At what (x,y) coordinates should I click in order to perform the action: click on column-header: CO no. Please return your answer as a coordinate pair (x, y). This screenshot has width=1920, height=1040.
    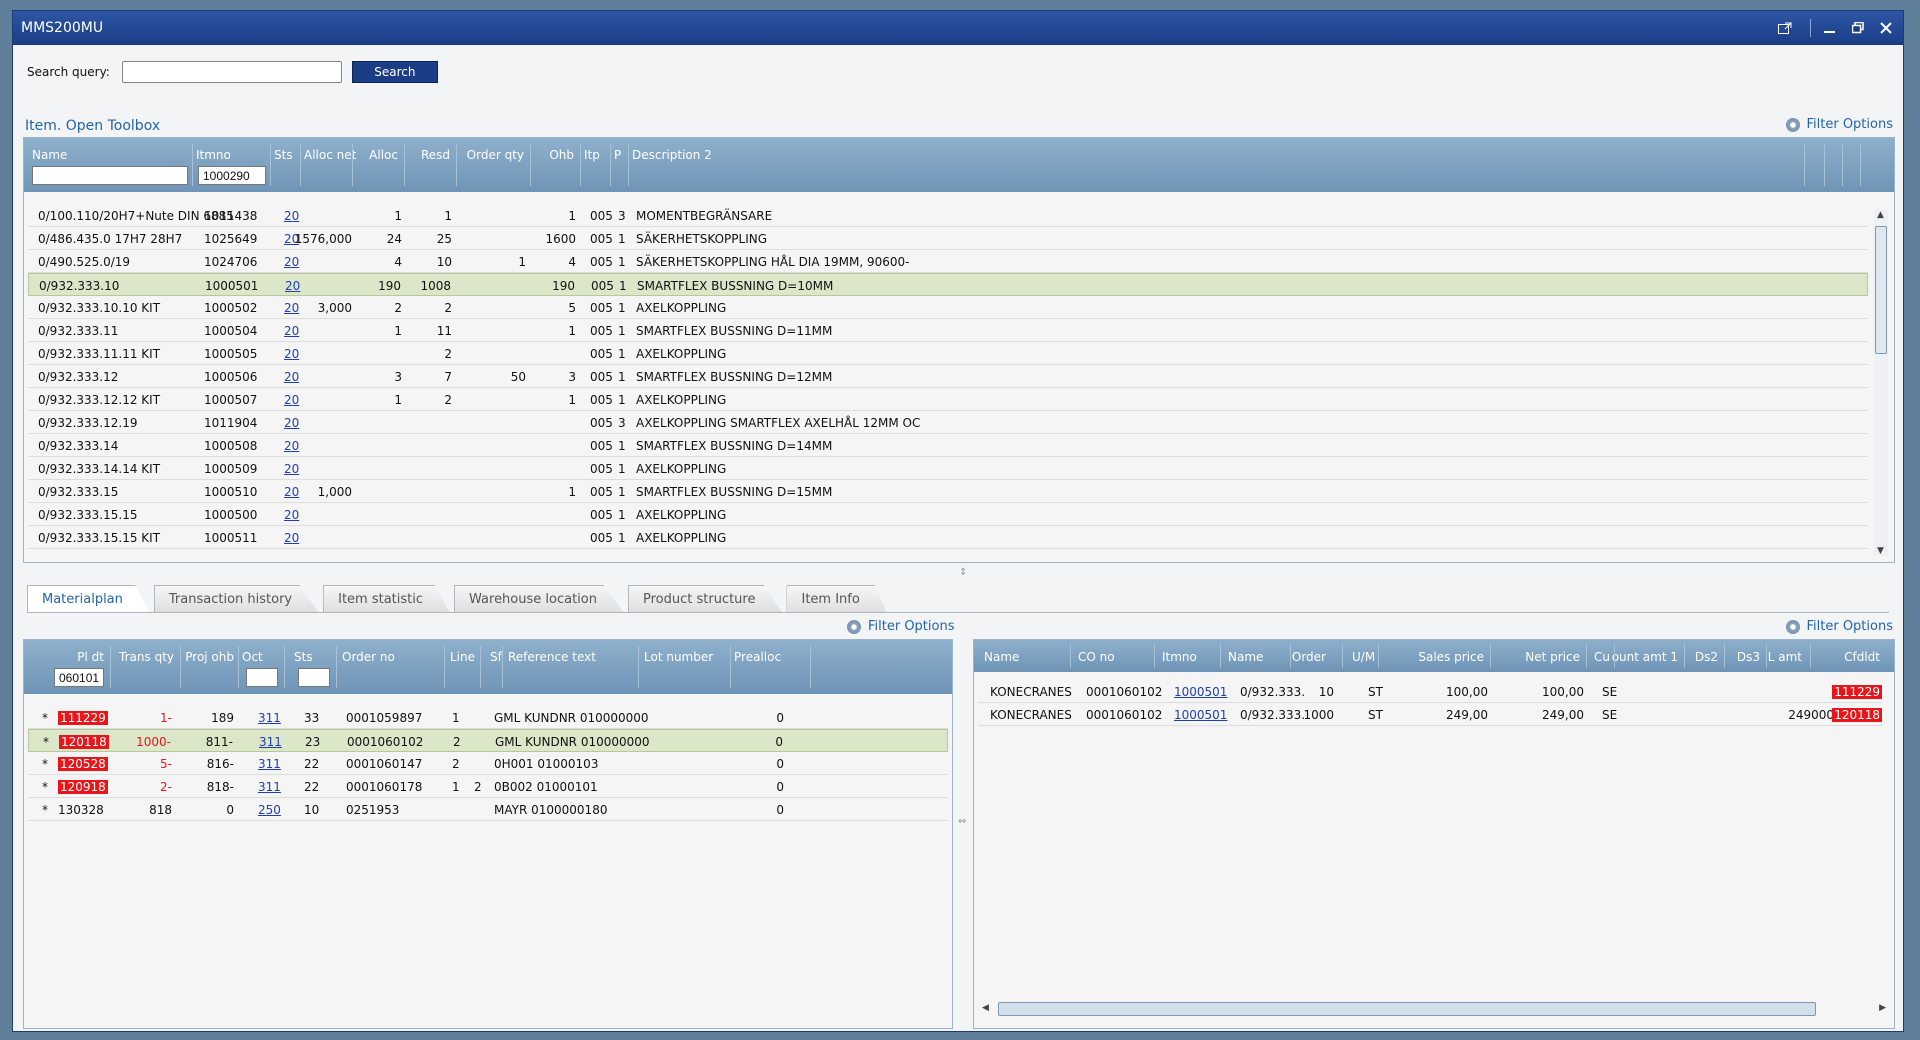
    Looking at the image, I should click on (1096, 657).